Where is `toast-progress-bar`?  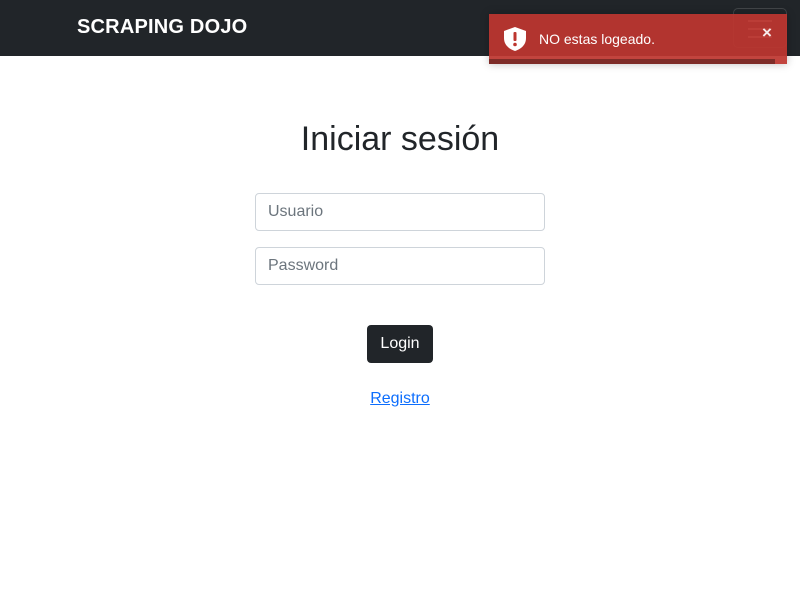
toast-progress-bar is located at coordinates (632, 61).